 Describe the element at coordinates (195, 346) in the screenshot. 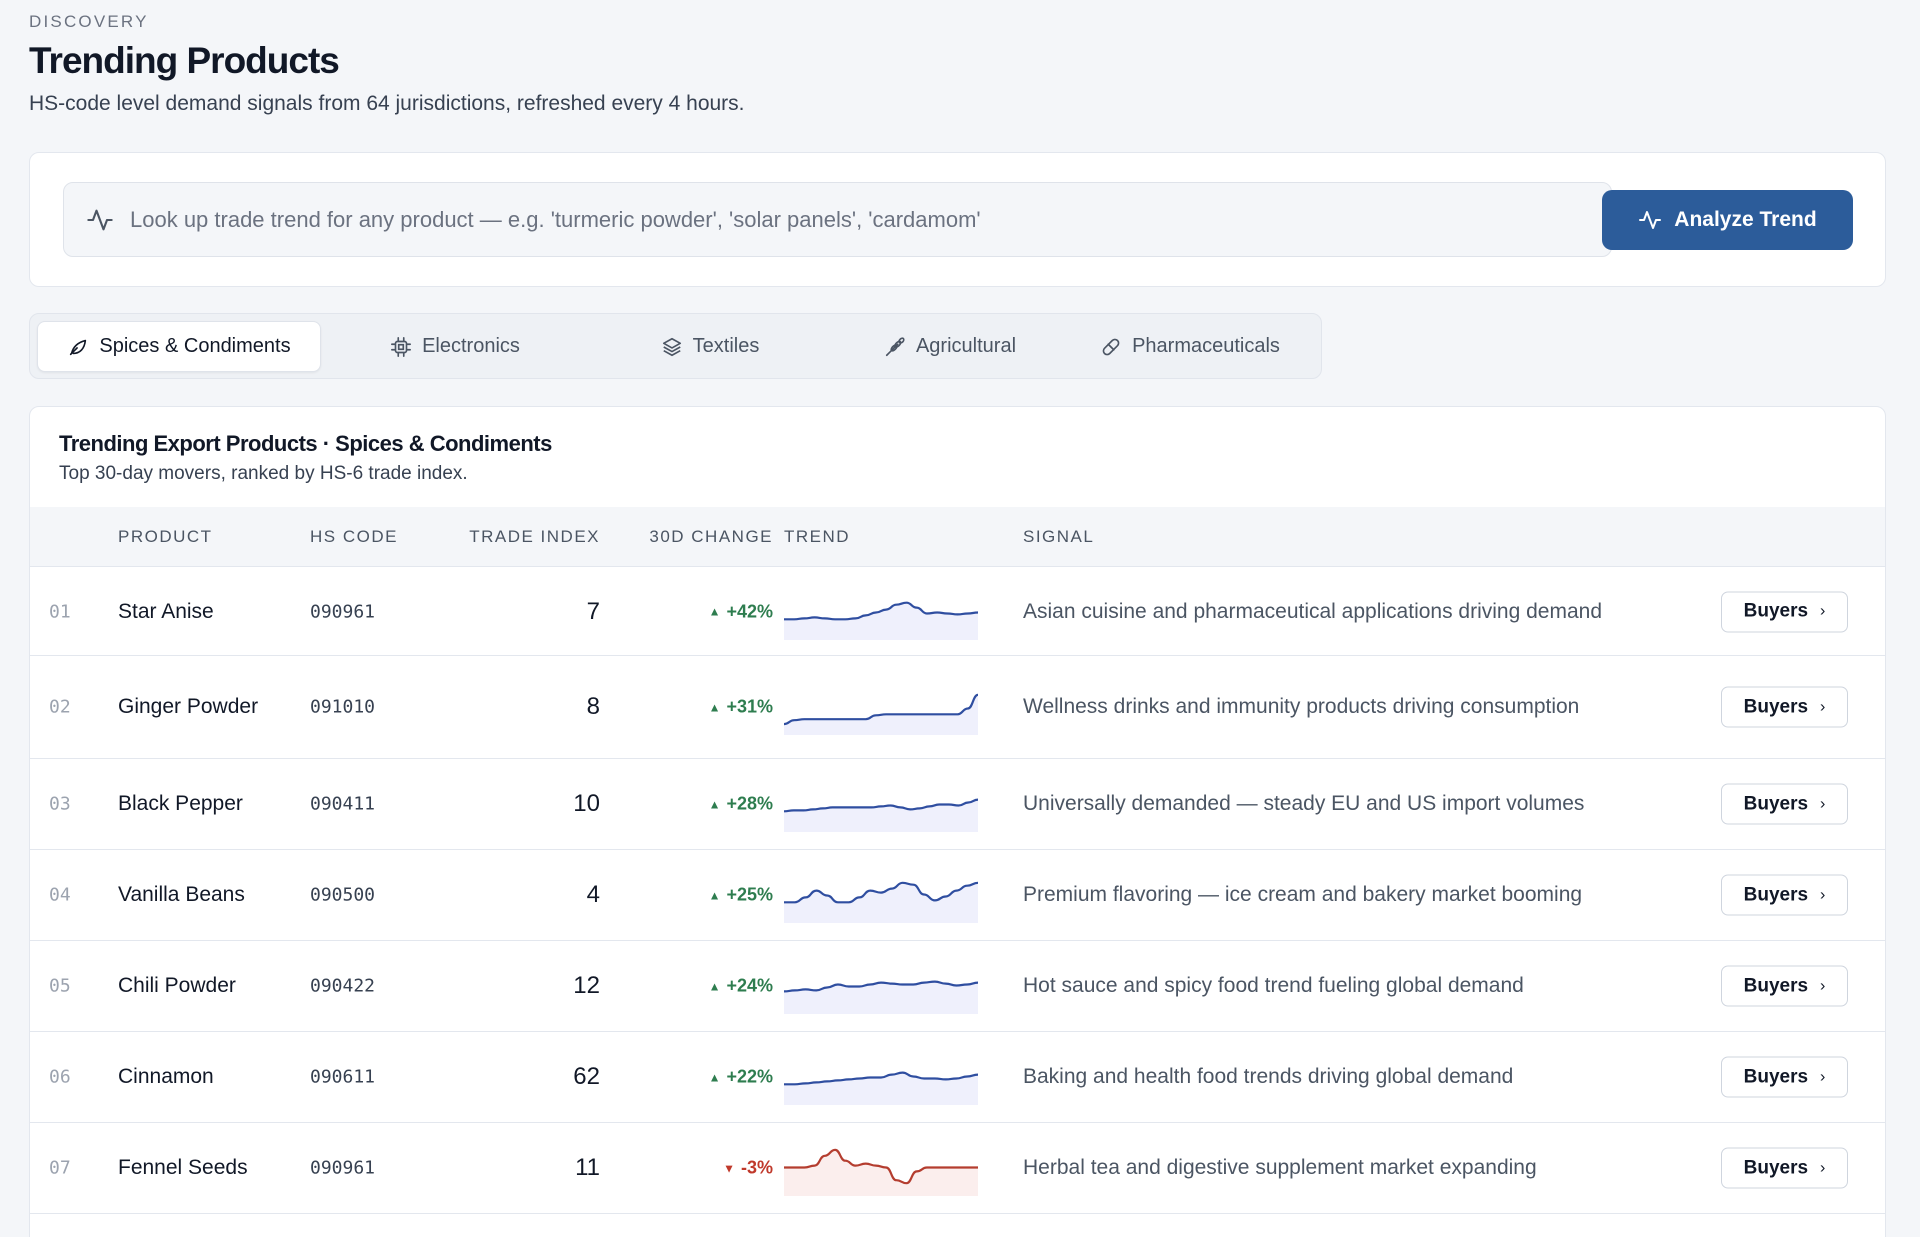

I see `tab-label: Spices & Condiments` at that location.